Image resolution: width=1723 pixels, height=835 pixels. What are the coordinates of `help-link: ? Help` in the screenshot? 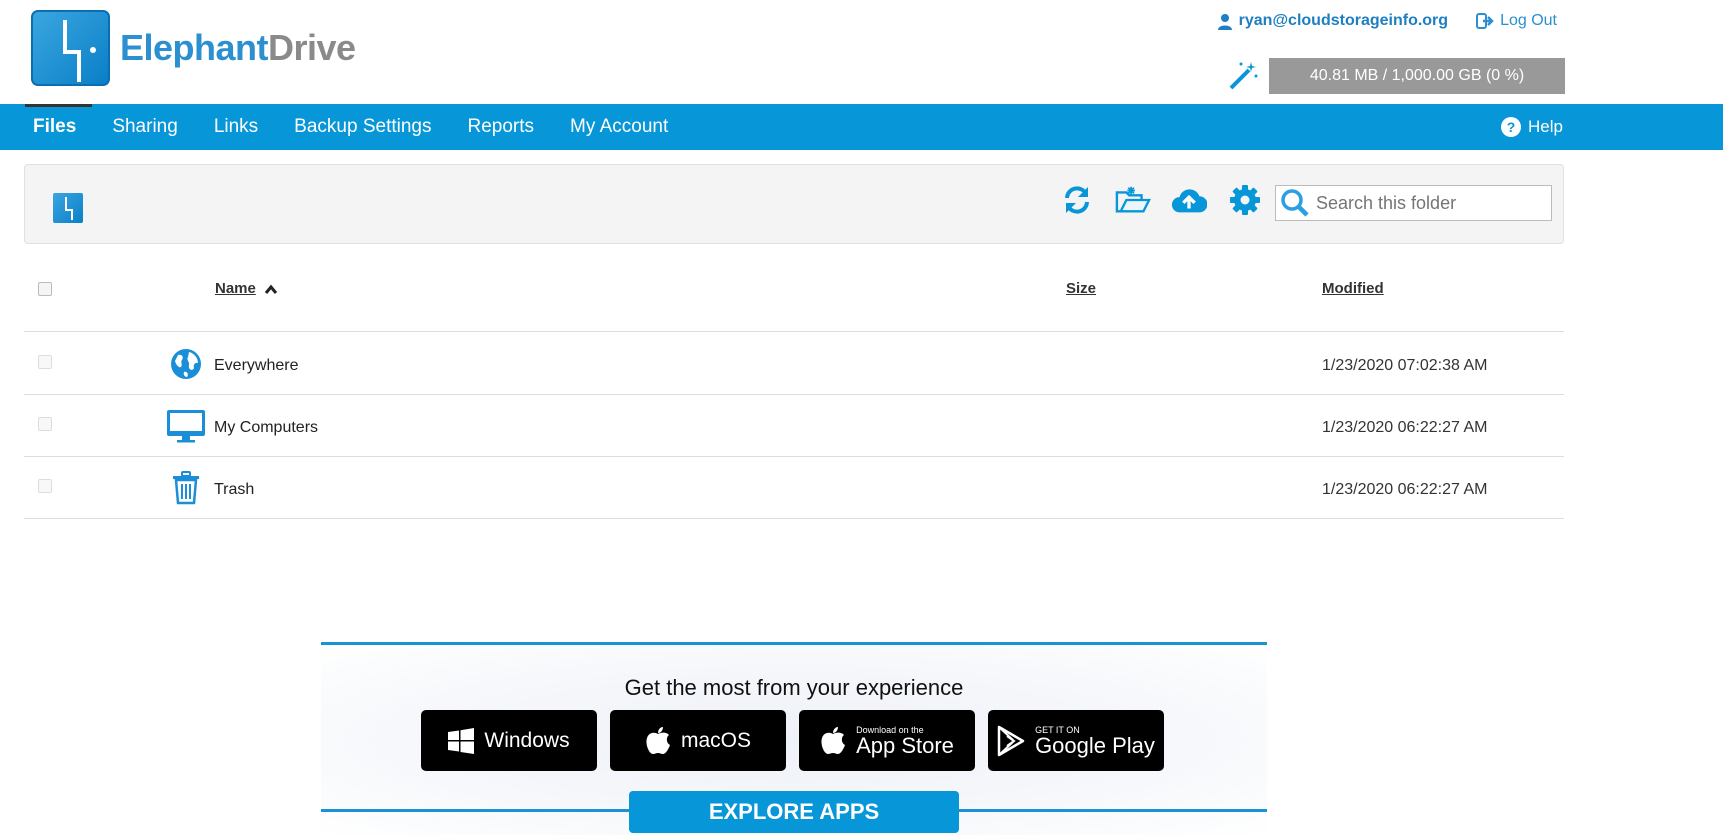 It's located at (1531, 127).